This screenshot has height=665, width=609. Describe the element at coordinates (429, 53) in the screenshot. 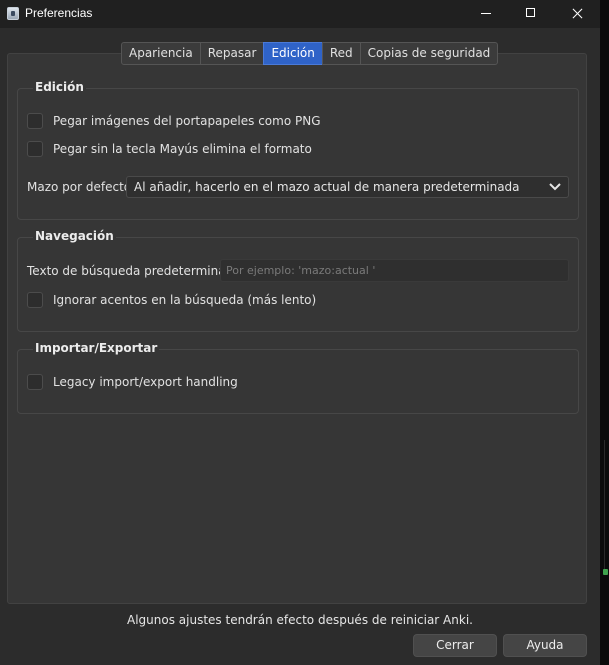

I see `tab-backups: Copias de seguridad` at that location.